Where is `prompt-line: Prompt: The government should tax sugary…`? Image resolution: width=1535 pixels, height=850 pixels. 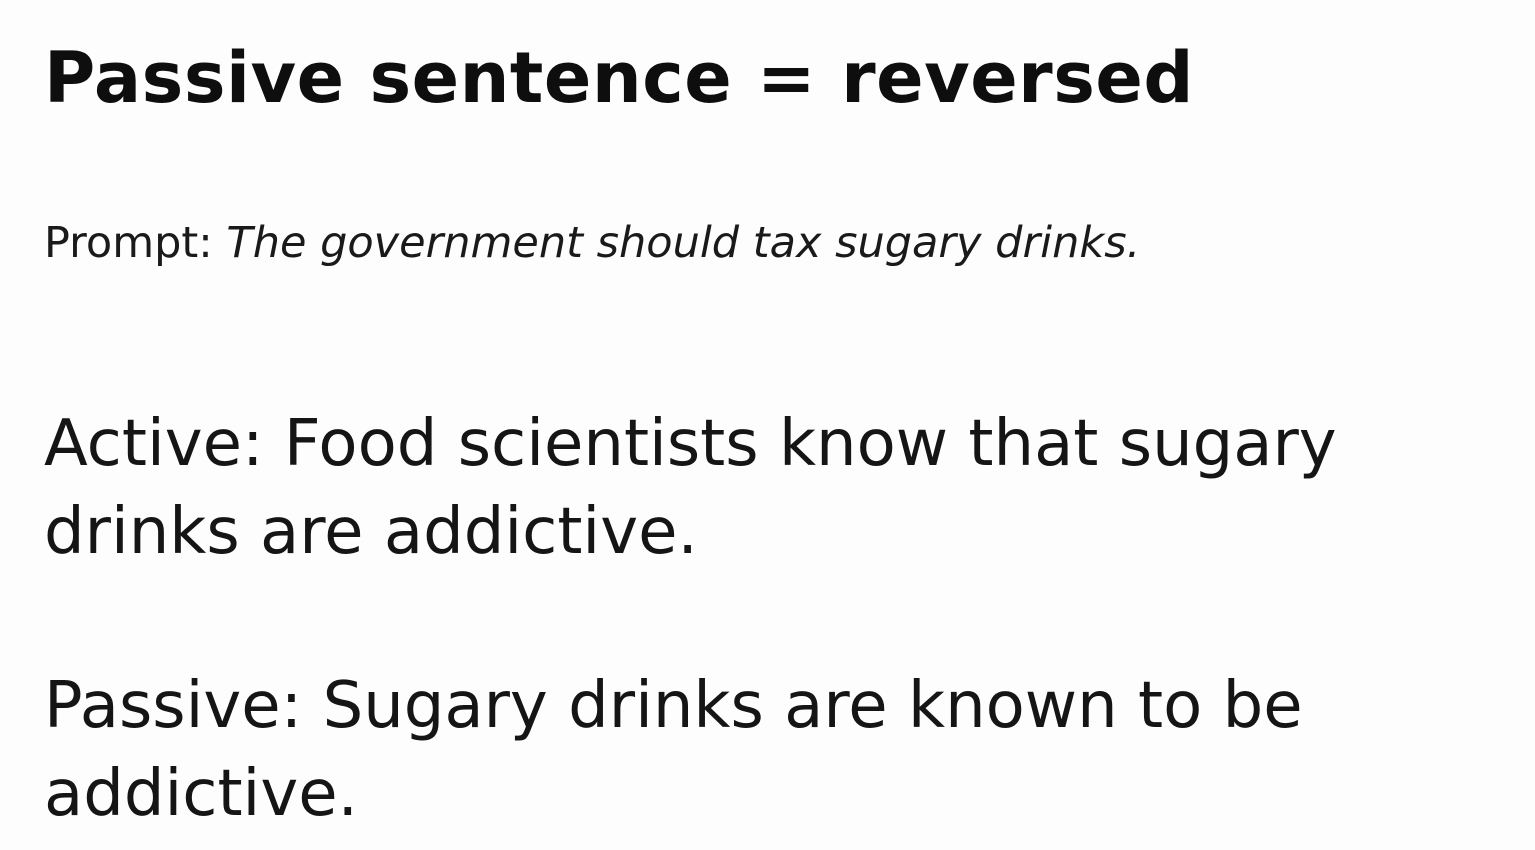 prompt-line: Prompt: The government should tax sugary… is located at coordinates (592, 244).